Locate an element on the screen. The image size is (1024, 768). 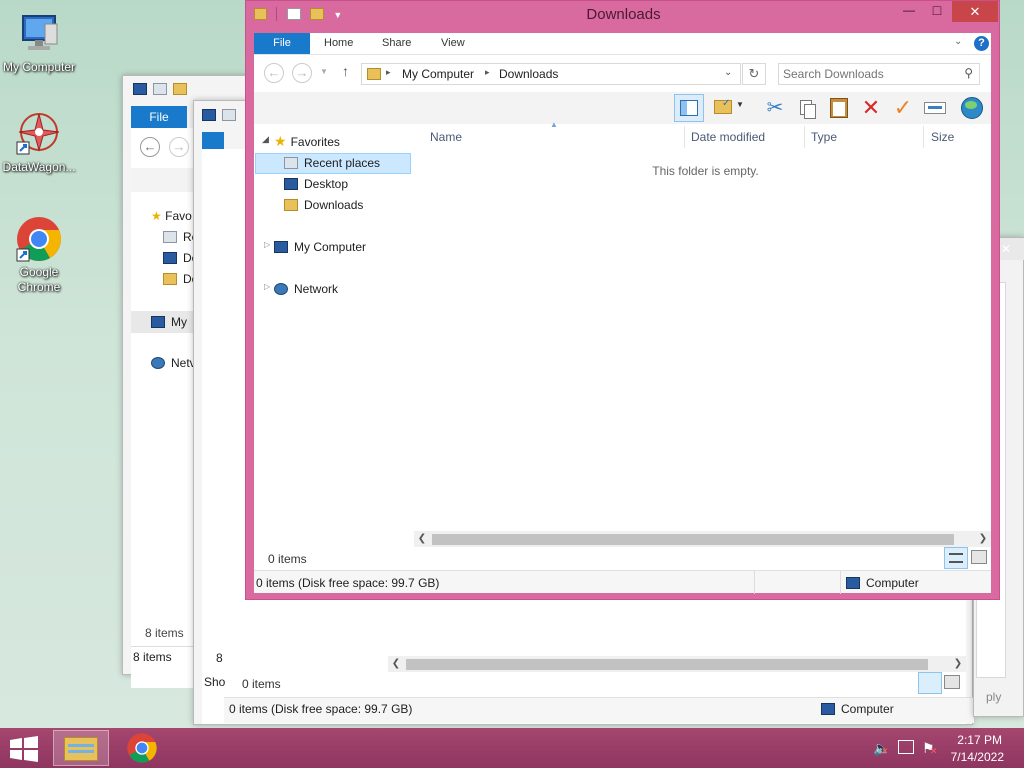
expand-network-icon: ▷ is located at coordinates (267, 286).